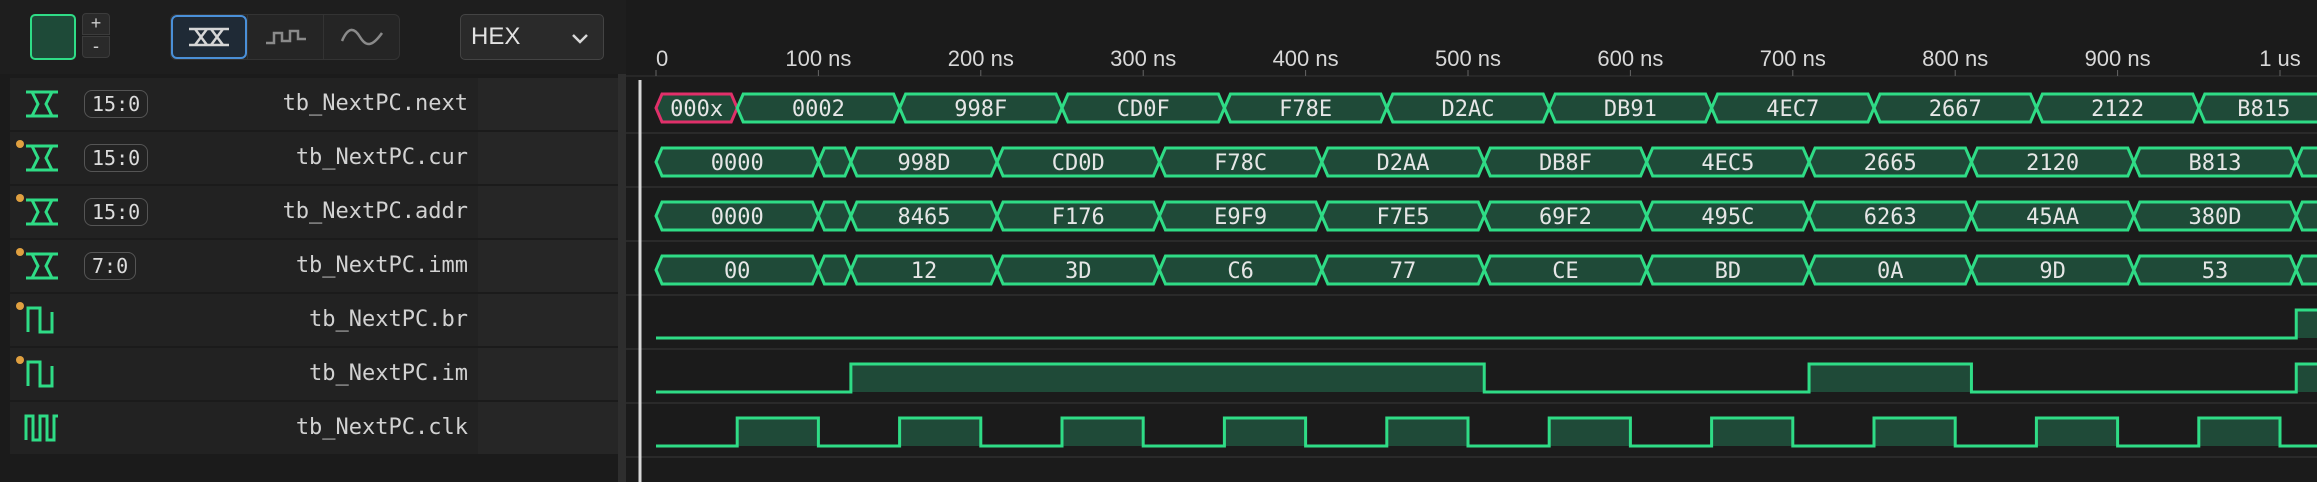  I want to click on bus-value-label: BD, so click(1728, 271).